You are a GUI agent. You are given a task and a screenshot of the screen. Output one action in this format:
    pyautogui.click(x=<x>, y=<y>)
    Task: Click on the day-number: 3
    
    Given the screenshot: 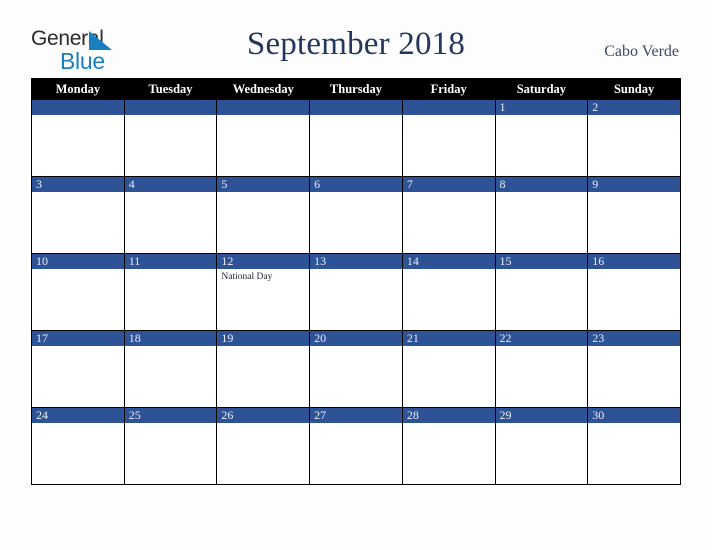 What is the action you would take?
    pyautogui.click(x=78, y=184)
    